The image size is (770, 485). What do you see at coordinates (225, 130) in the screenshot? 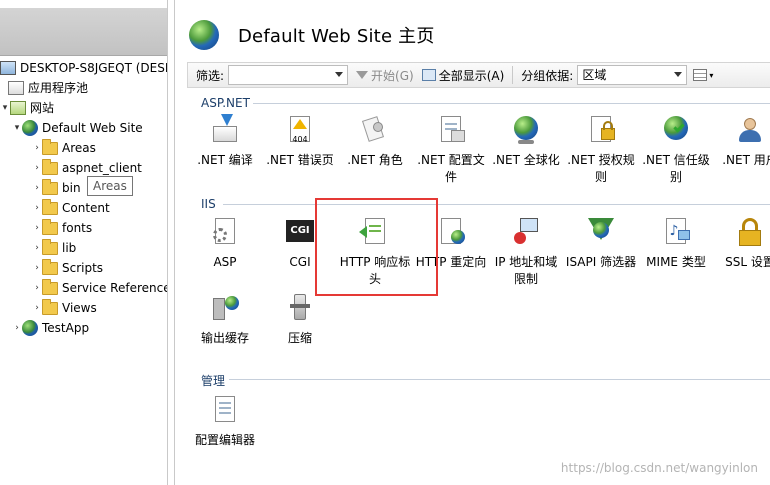
I see `compilation-icon` at bounding box center [225, 130].